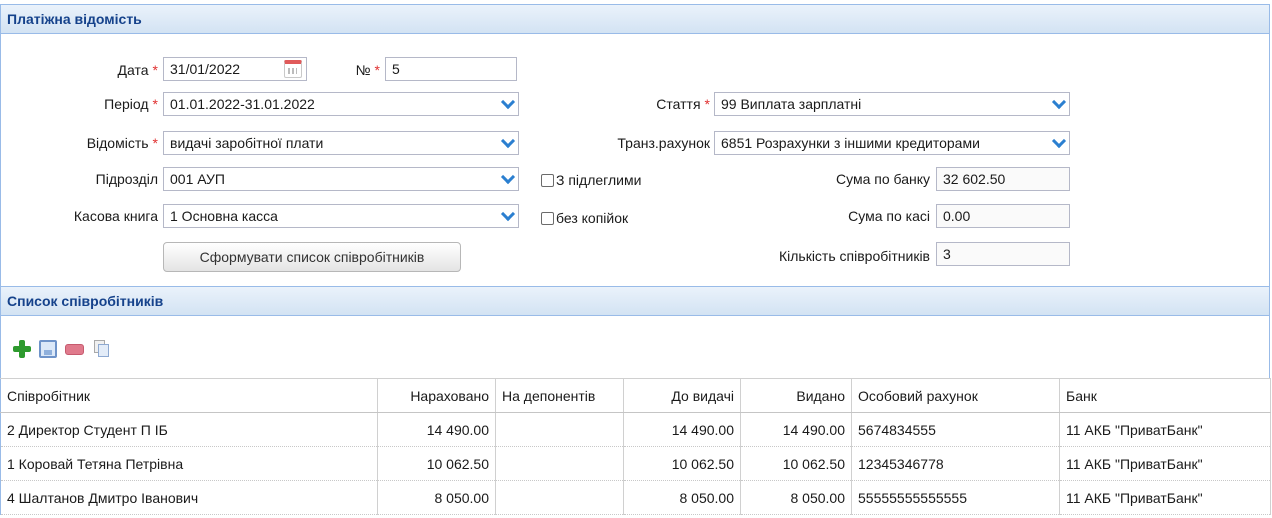 This screenshot has width=1272, height=518. What do you see at coordinates (137, 70) in the screenshot?
I see `date-label: Дата *` at bounding box center [137, 70].